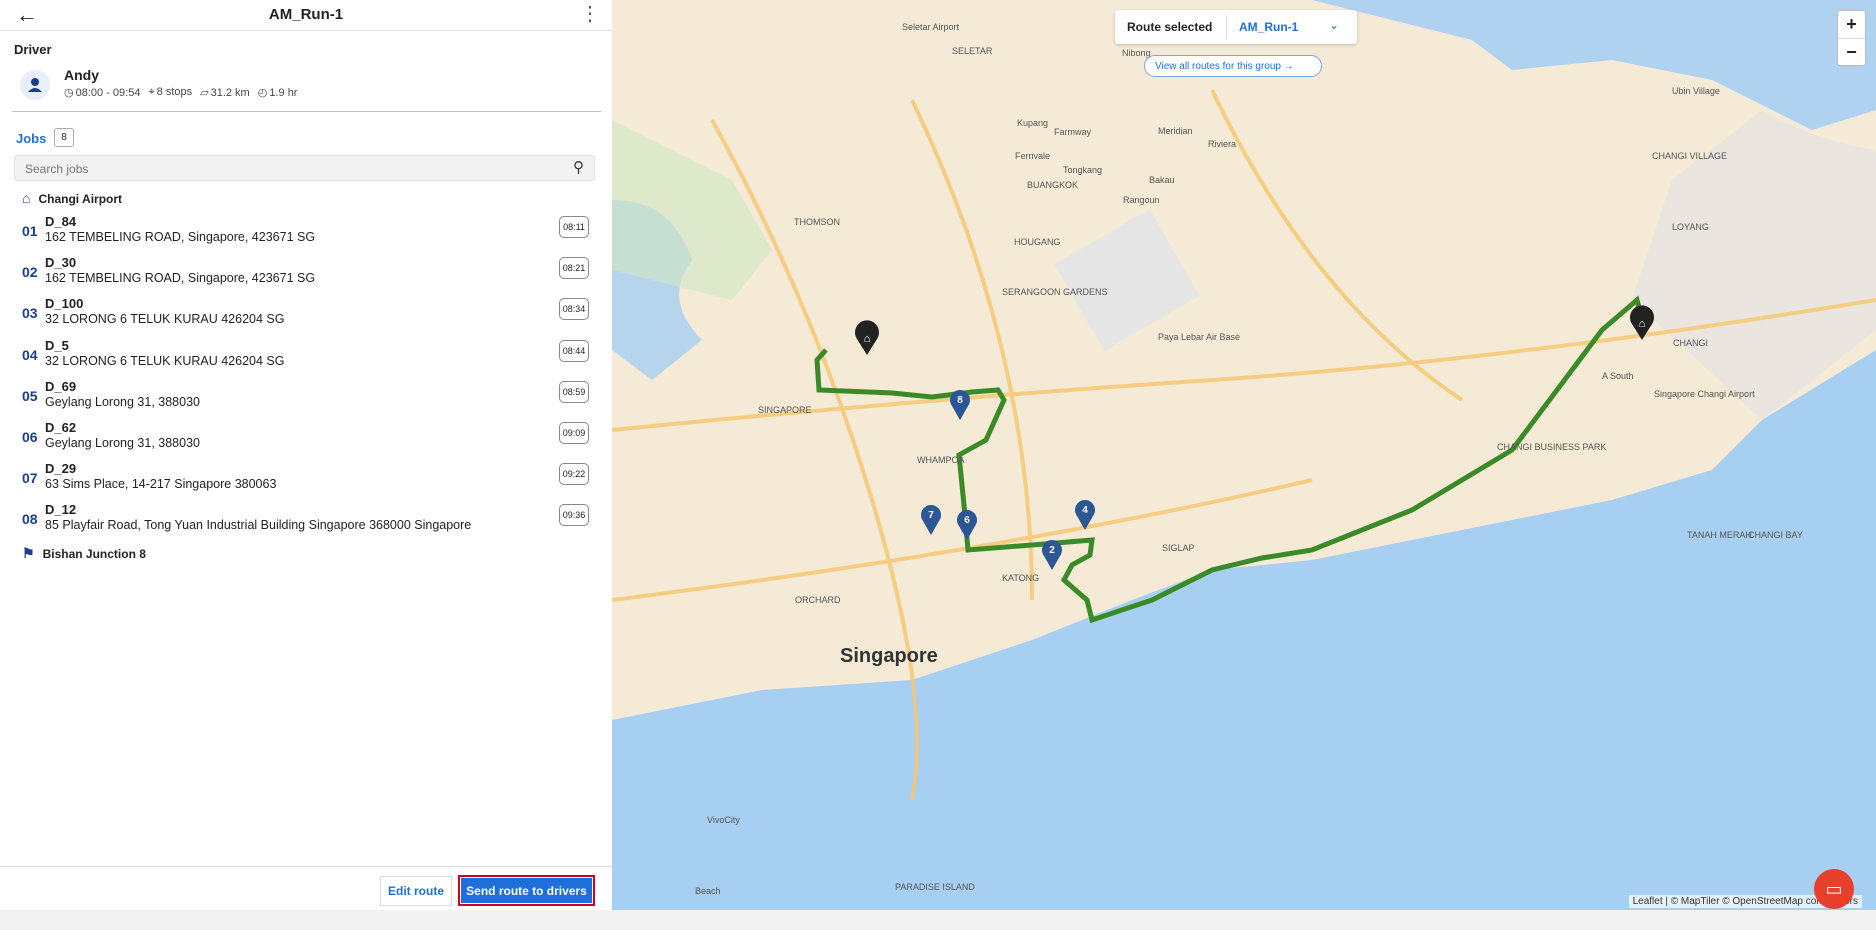  What do you see at coordinates (1851, 25) in the screenshot?
I see `zoom-in-button: +` at bounding box center [1851, 25].